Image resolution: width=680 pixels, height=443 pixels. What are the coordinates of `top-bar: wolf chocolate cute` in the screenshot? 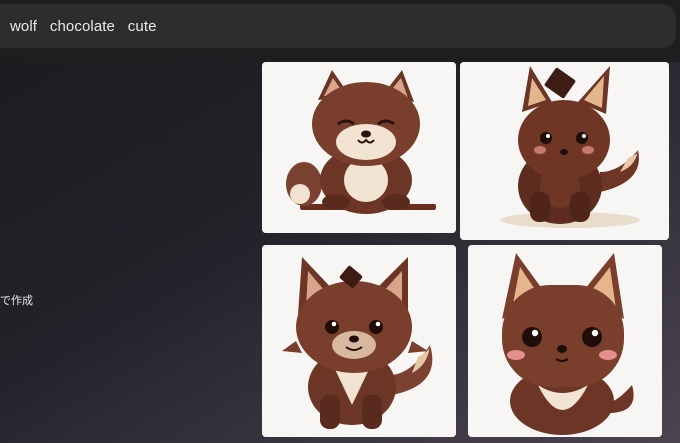 It's located at (340, 31).